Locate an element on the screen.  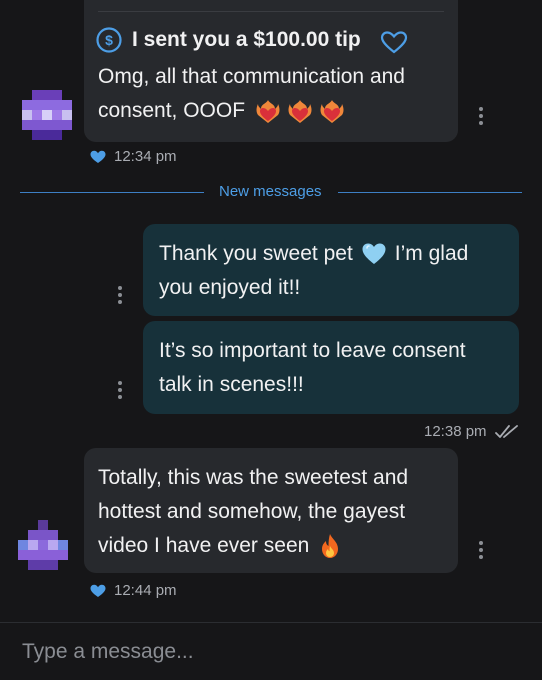
message-line: video I have ever seen is located at coordinates (204, 545).